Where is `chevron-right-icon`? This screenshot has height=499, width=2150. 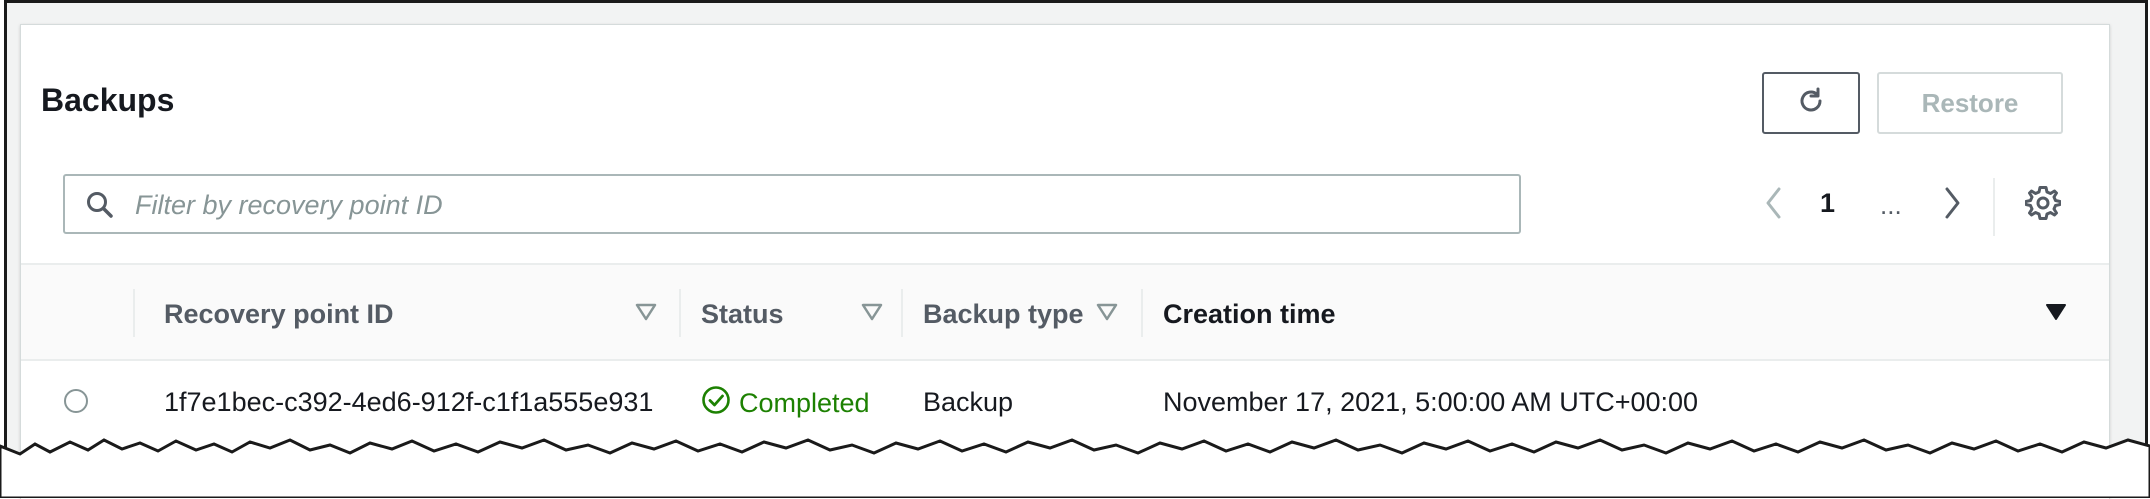
chevron-right-icon is located at coordinates (1952, 205).